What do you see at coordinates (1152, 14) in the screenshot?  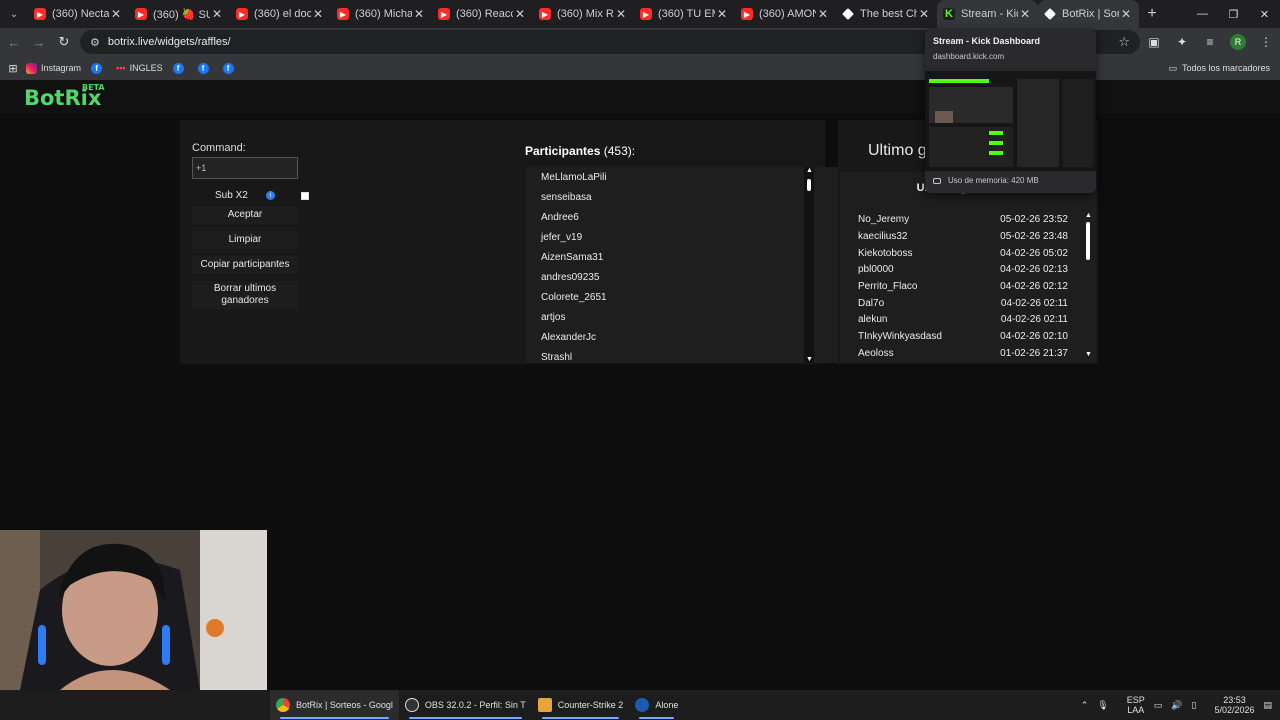 I see `new-tab-icon: +` at bounding box center [1152, 14].